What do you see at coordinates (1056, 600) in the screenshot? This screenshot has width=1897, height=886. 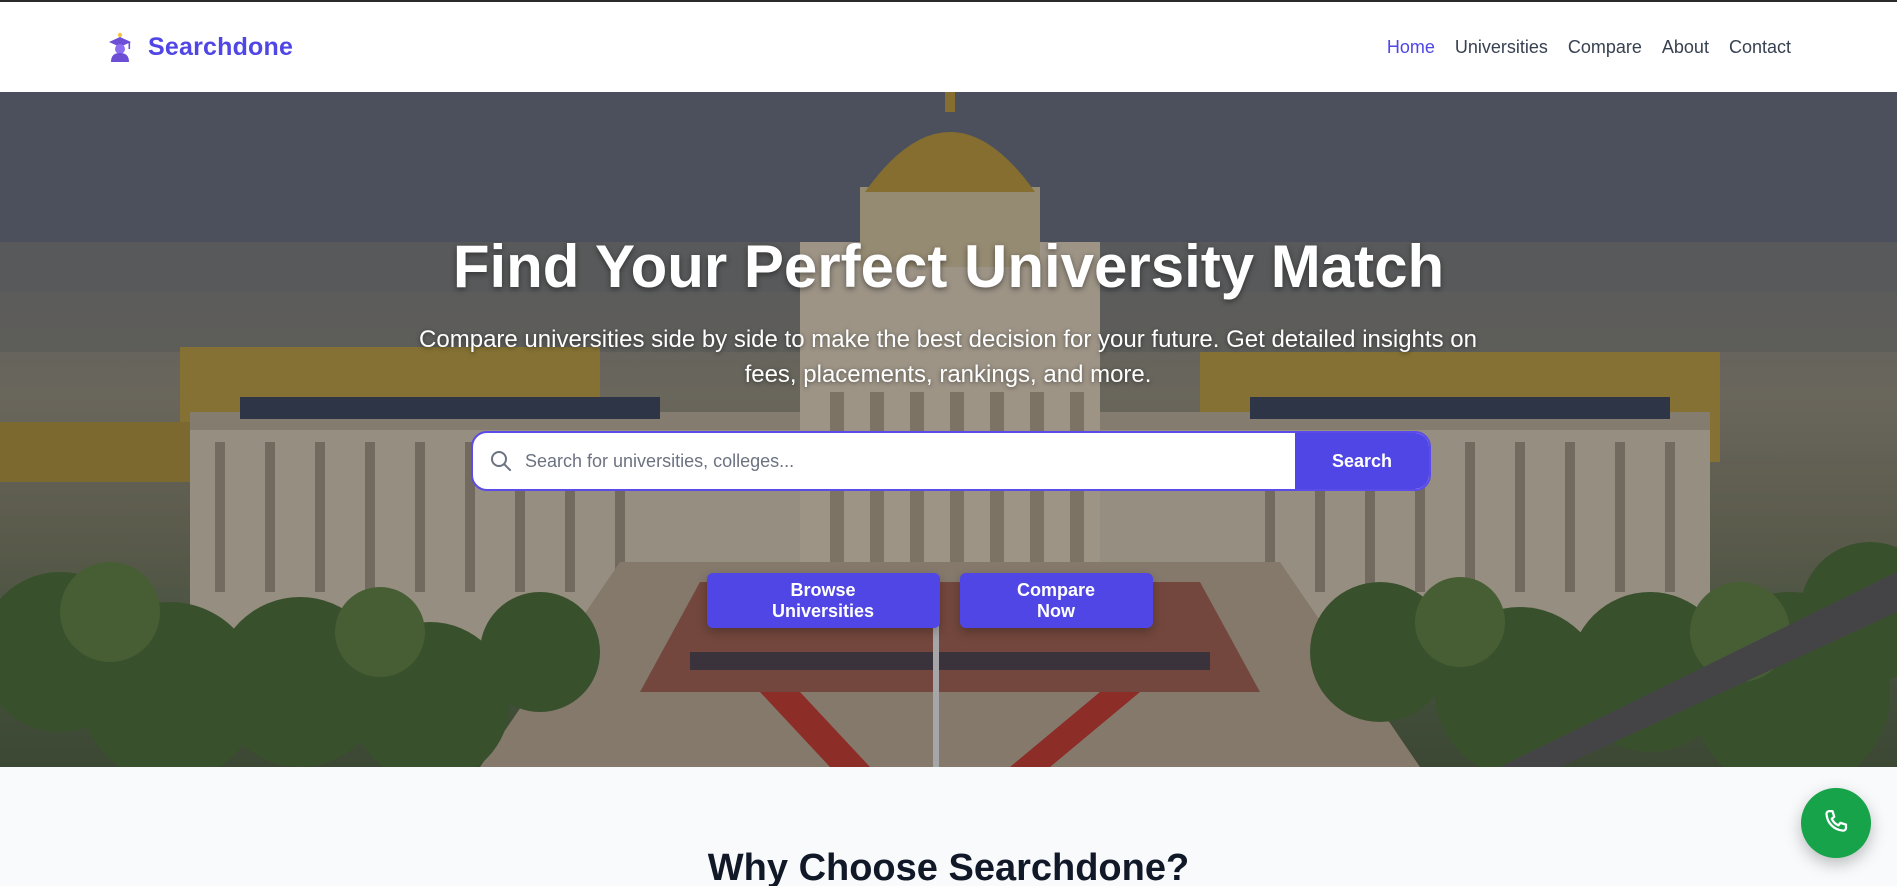 I see `compare-now-button: Compare Now` at bounding box center [1056, 600].